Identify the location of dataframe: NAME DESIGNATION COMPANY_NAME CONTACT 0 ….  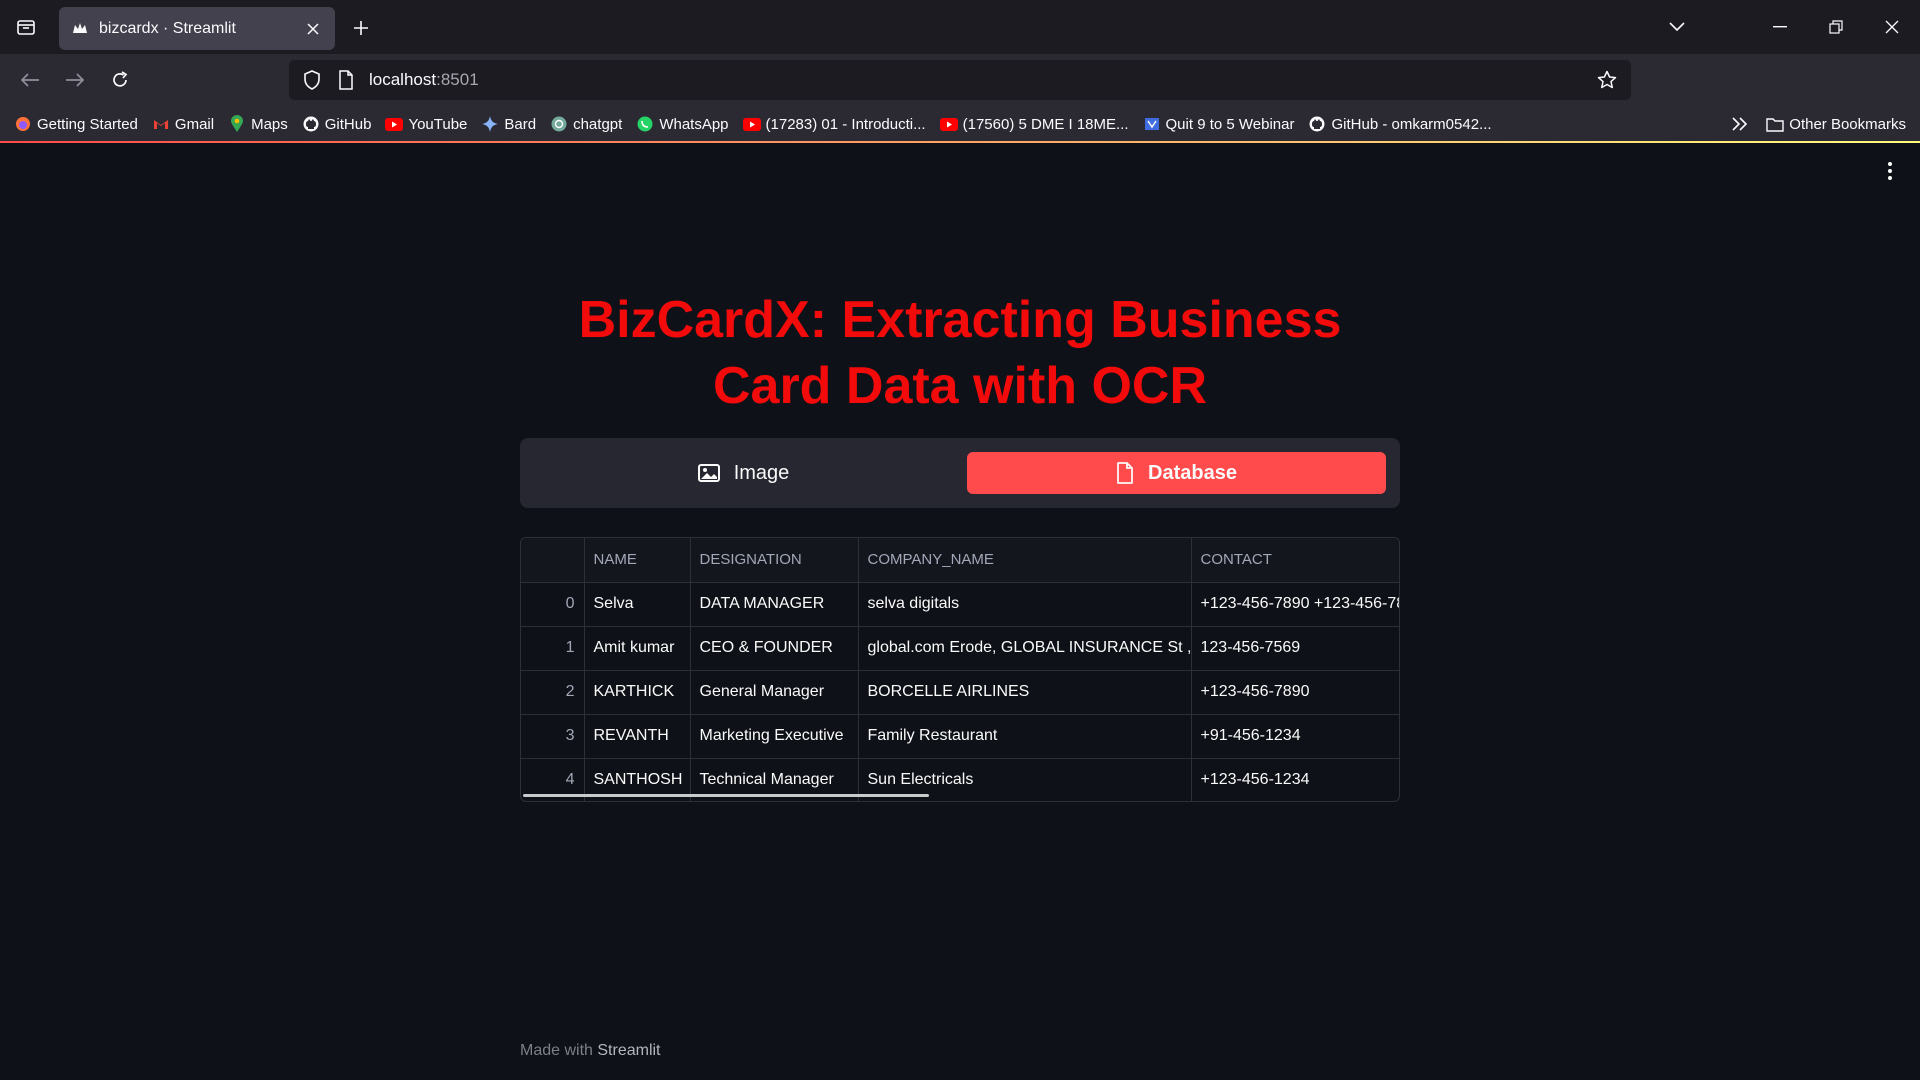
(960, 669).